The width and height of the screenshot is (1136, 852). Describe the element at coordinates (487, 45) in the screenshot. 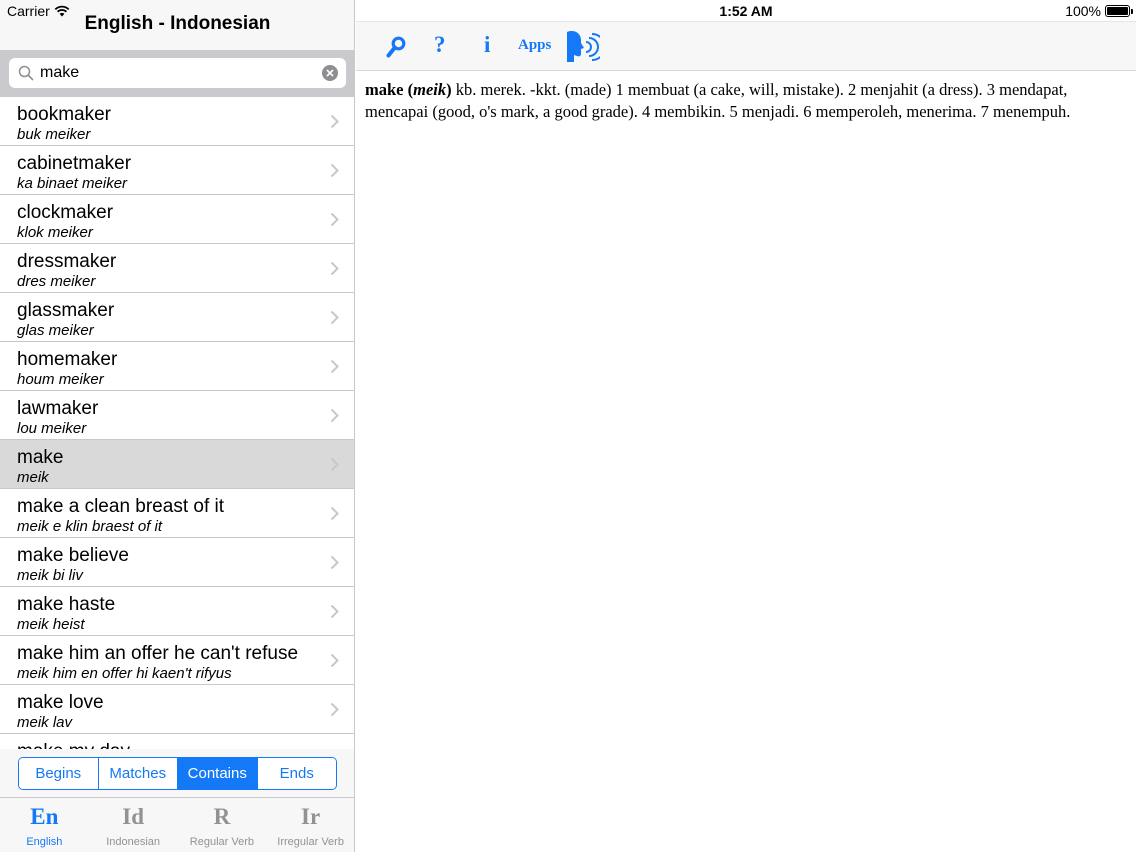

I see `info-icon: i` at that location.